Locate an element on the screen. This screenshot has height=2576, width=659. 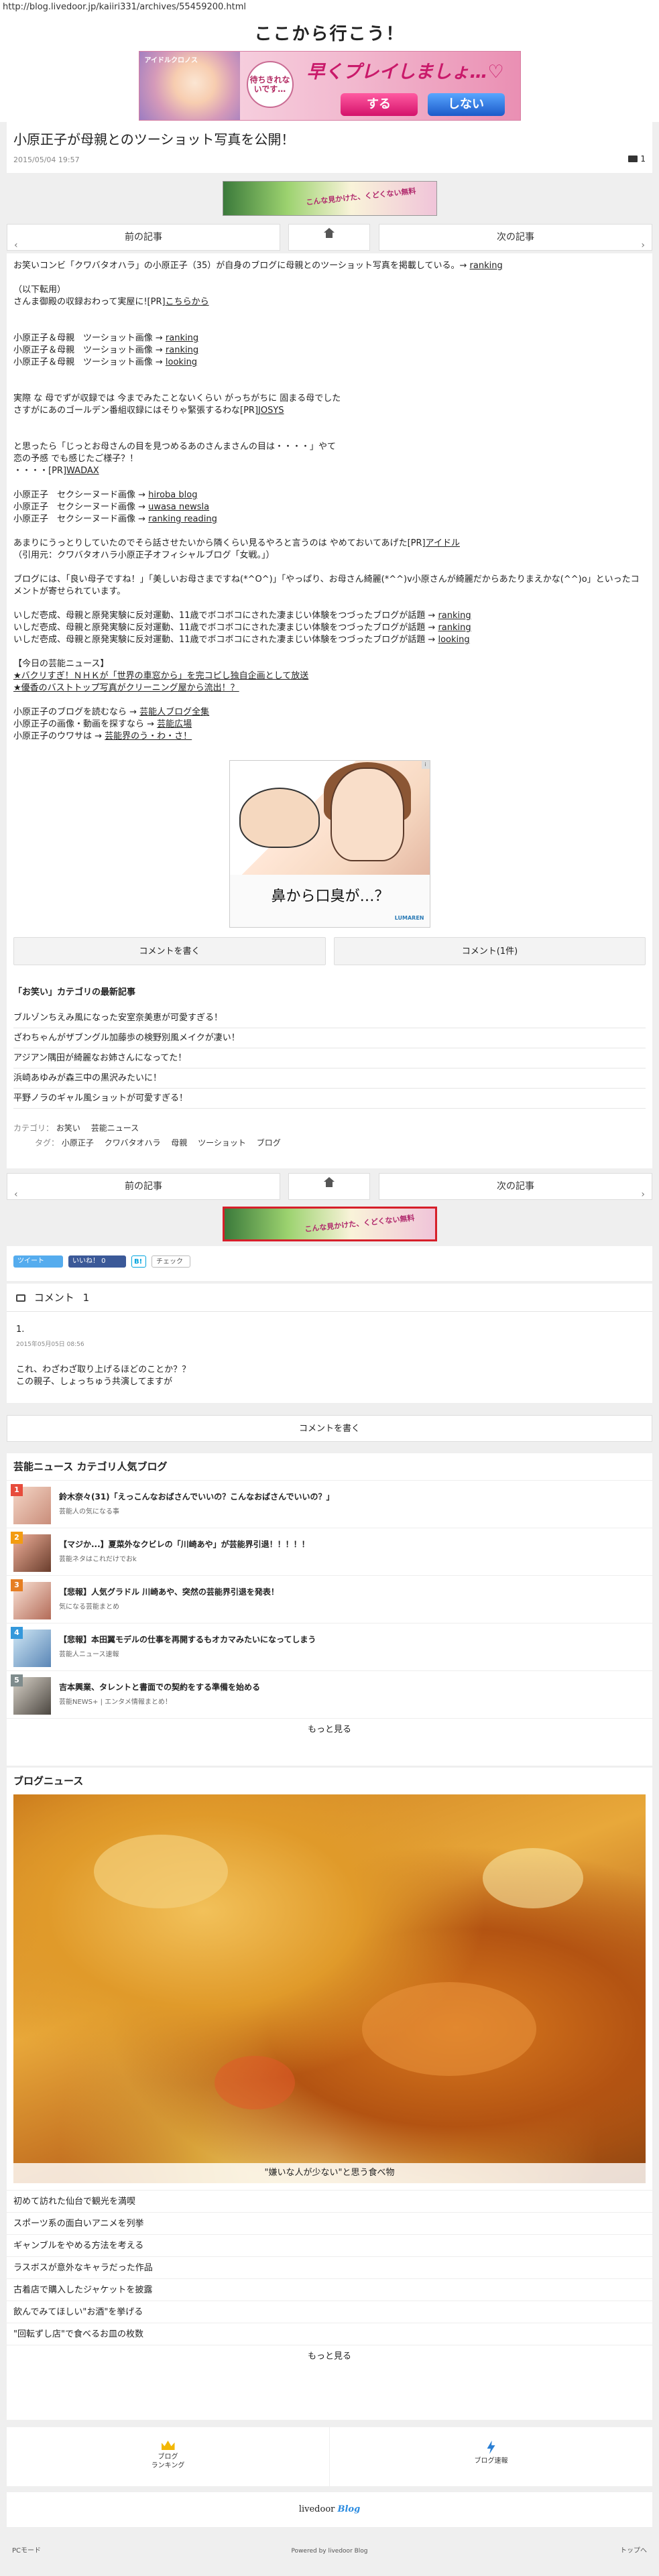
blog-news-featured-caption: "嫌いな人が少ない"と思う食べ物 is located at coordinates (329, 2173).